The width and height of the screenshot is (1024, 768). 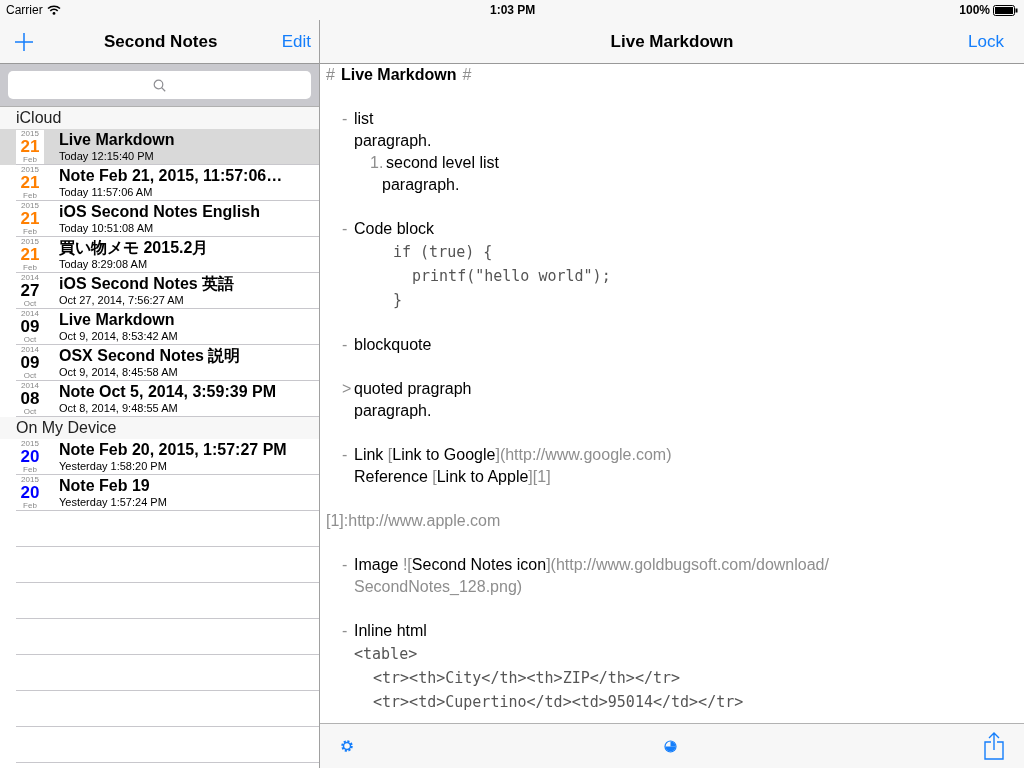 I want to click on search-icon, so click(x=159, y=85).